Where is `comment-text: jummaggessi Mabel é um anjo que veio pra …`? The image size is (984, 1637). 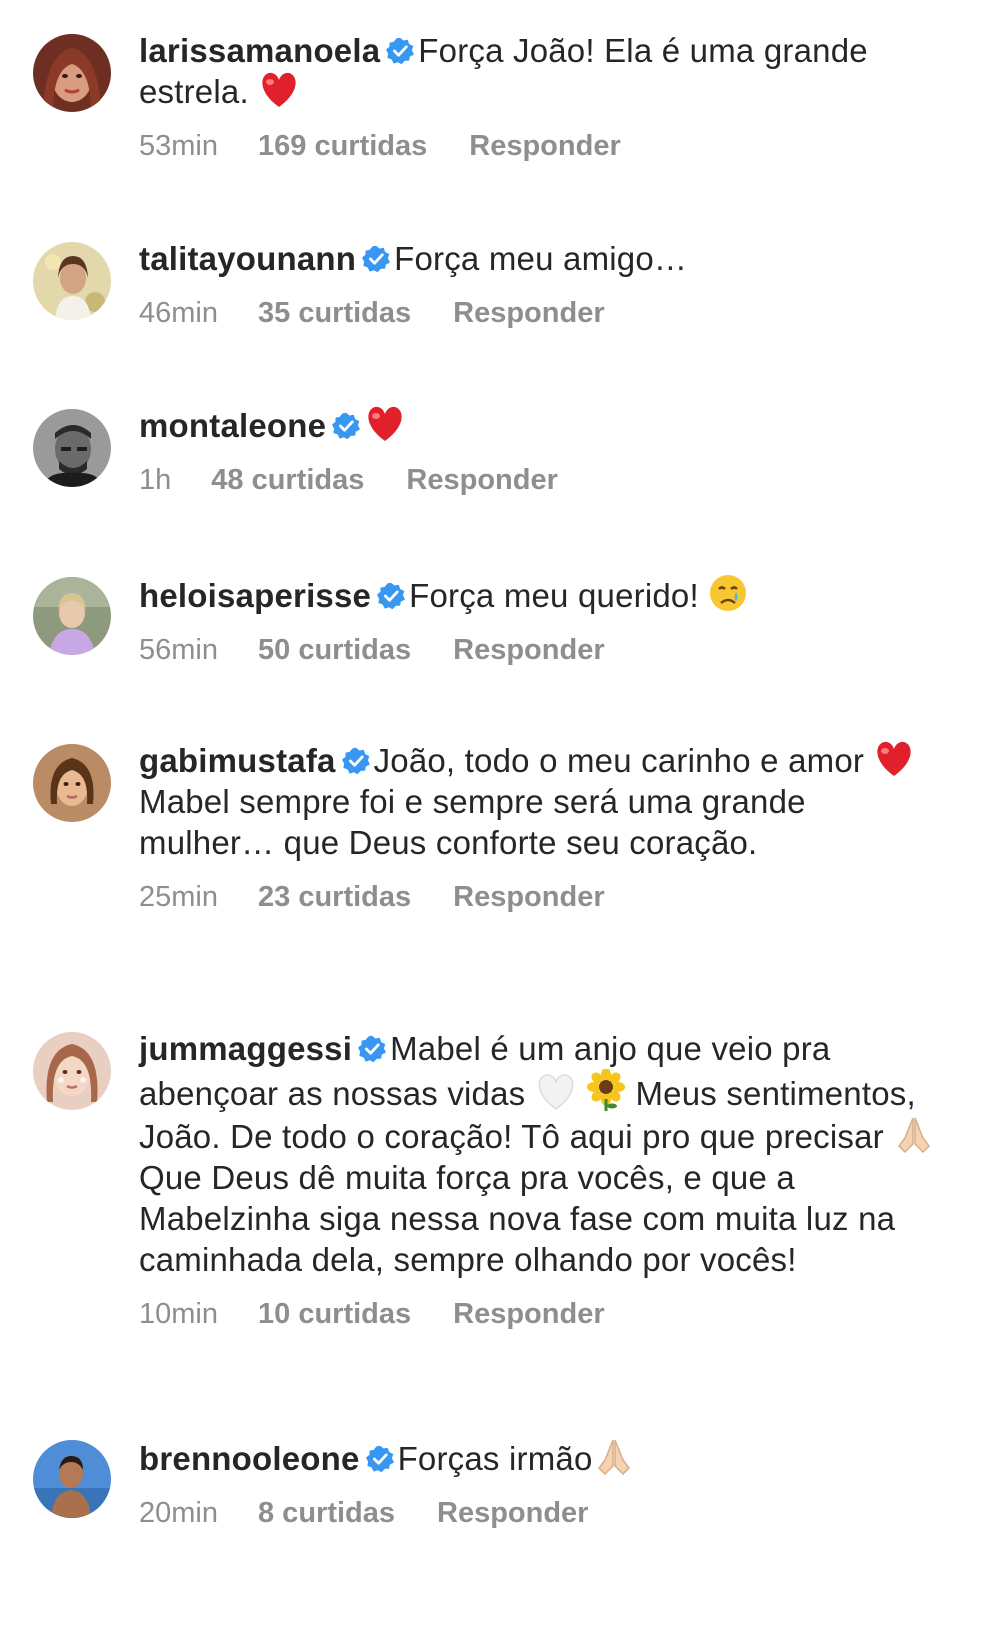 comment-text: jummaggessi Mabel é um anjo que veio pra … is located at coordinates (539, 1154).